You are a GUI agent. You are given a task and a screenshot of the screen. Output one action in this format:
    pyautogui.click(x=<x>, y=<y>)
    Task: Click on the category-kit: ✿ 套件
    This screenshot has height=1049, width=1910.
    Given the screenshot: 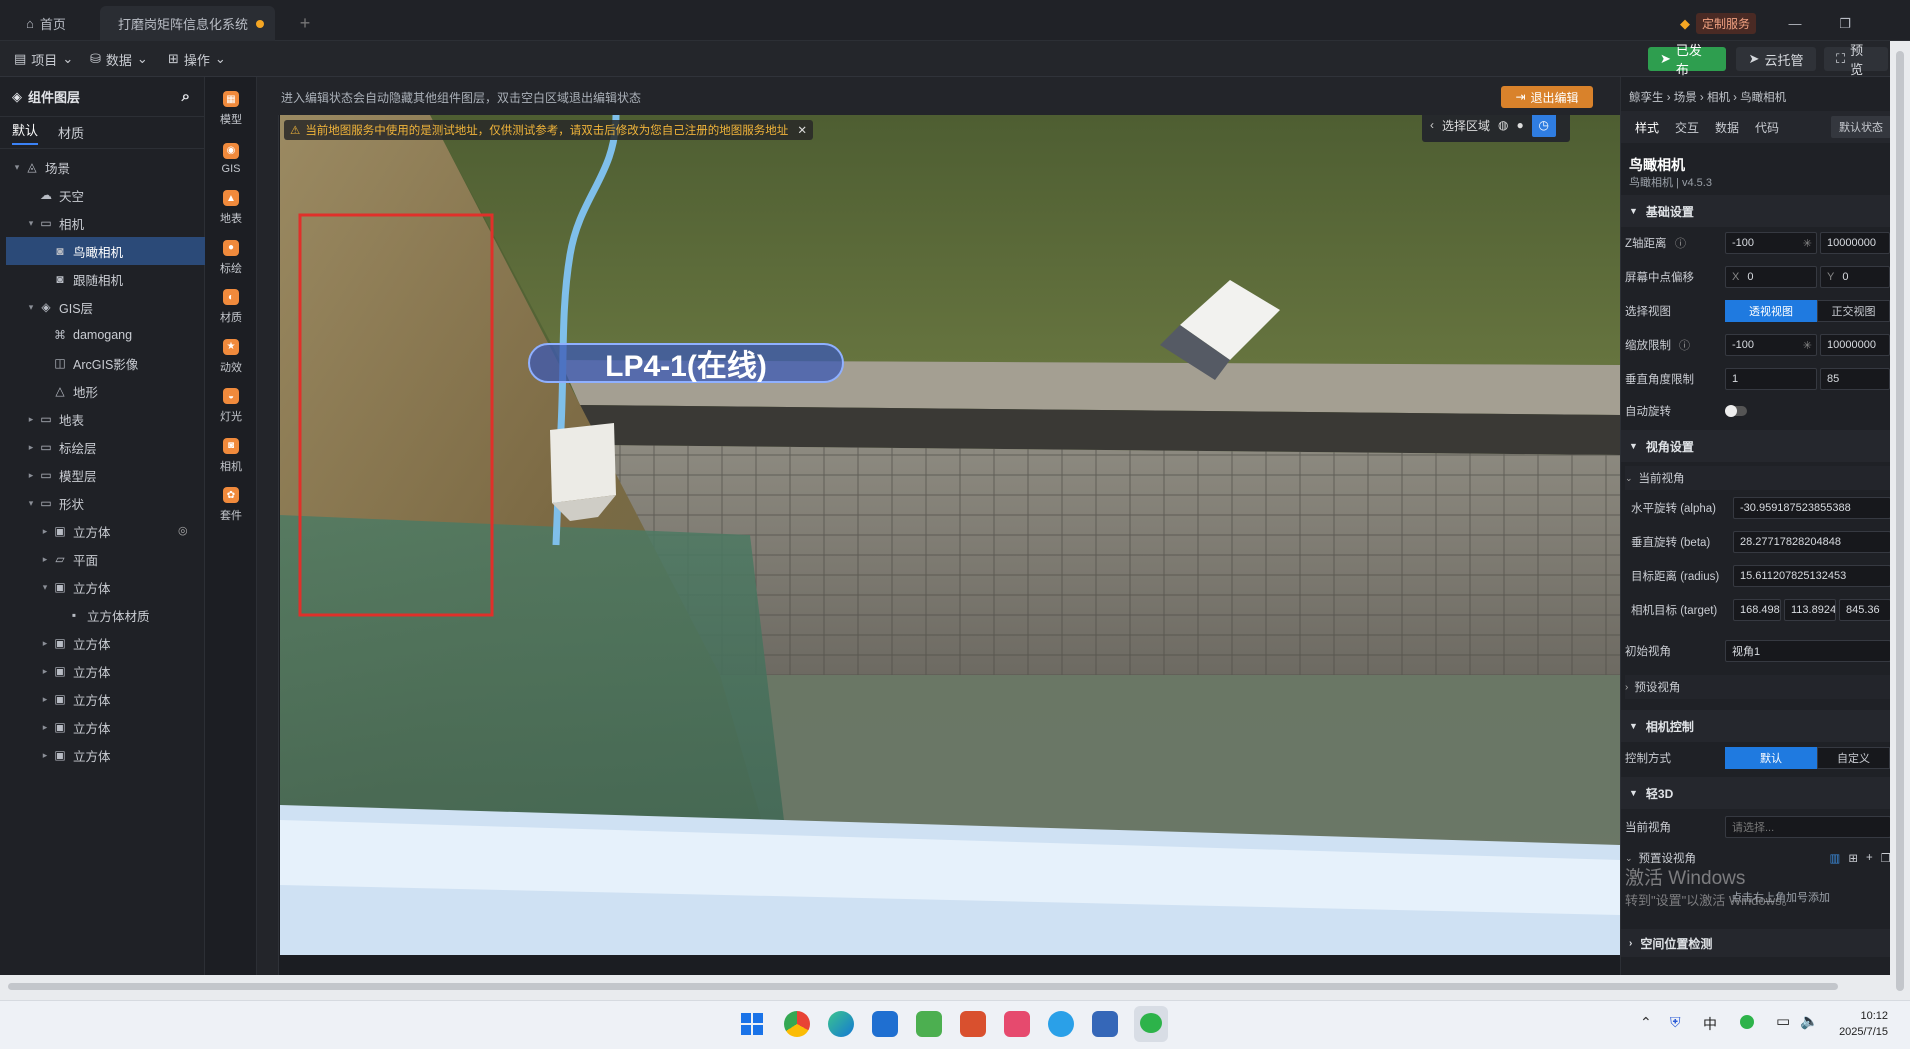 What is the action you would take?
    pyautogui.click(x=231, y=505)
    